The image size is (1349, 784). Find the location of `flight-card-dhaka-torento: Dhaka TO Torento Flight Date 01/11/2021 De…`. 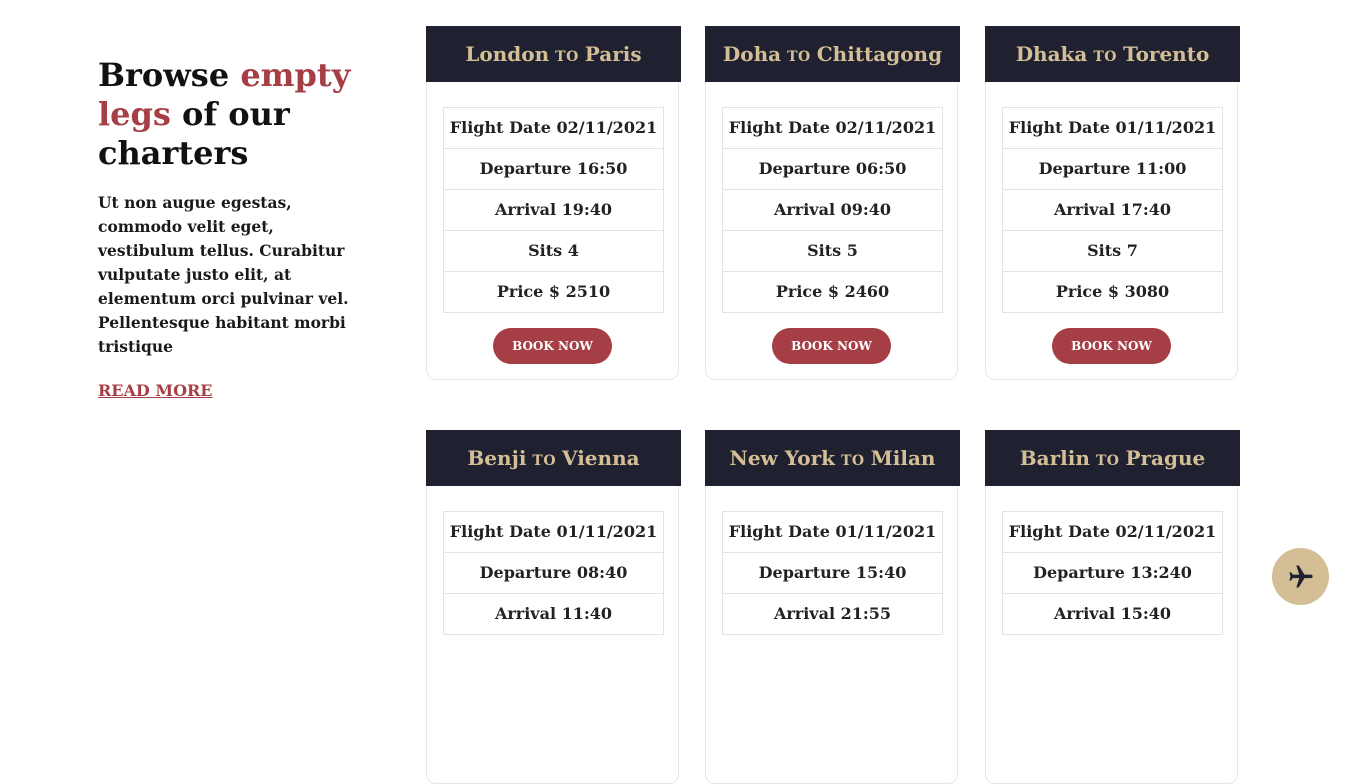

flight-card-dhaka-torento: Dhaka TO Torento Flight Date 01/11/2021 De… is located at coordinates (1112, 203).